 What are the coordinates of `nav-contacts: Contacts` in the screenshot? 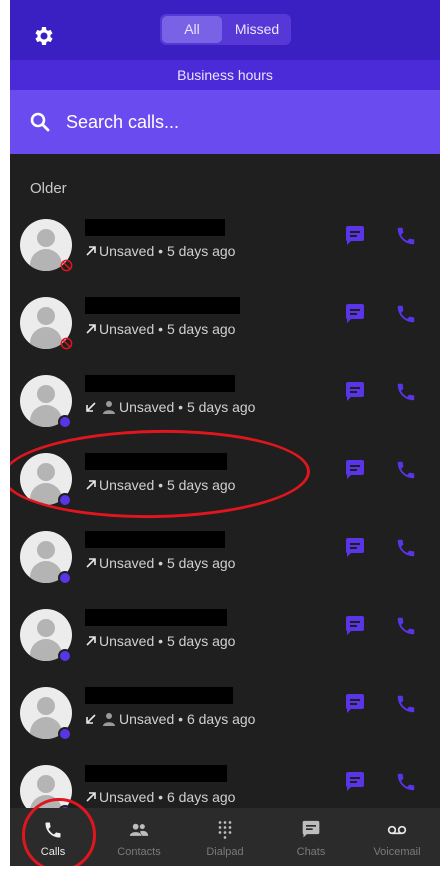 It's located at (139, 837).